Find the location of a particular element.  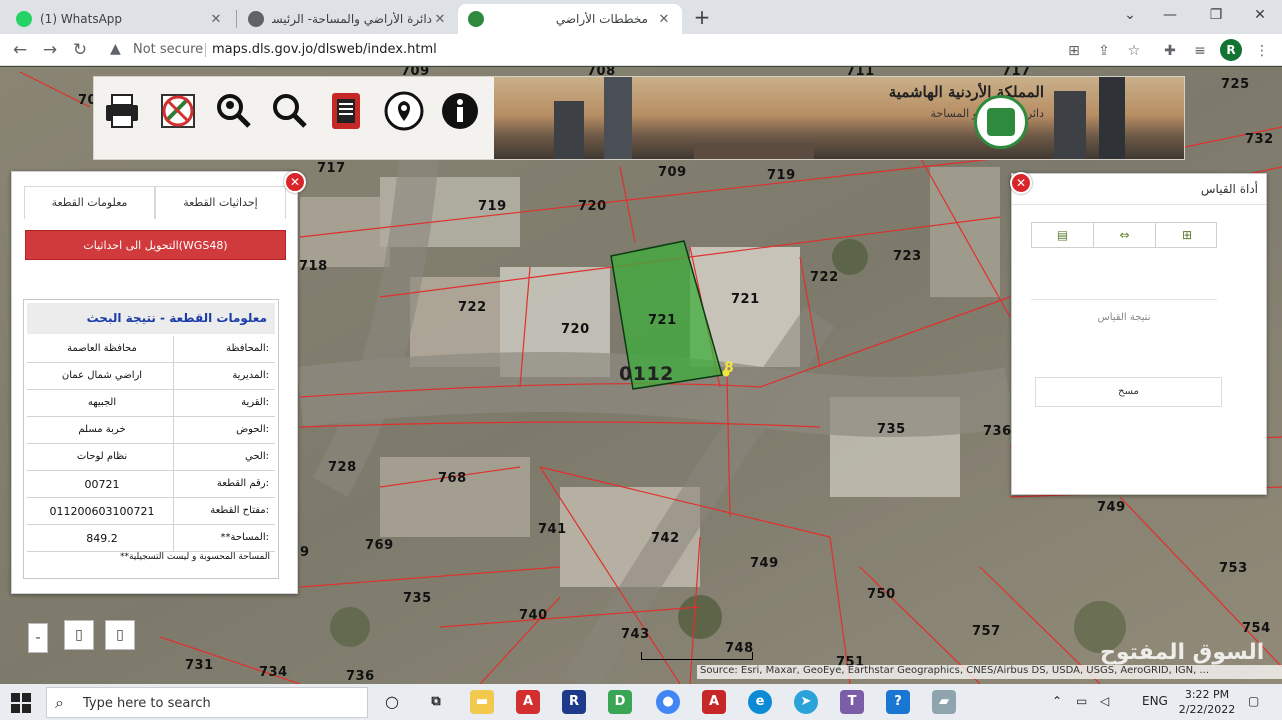

close-window-button: ✕ is located at coordinates (1260, 15).